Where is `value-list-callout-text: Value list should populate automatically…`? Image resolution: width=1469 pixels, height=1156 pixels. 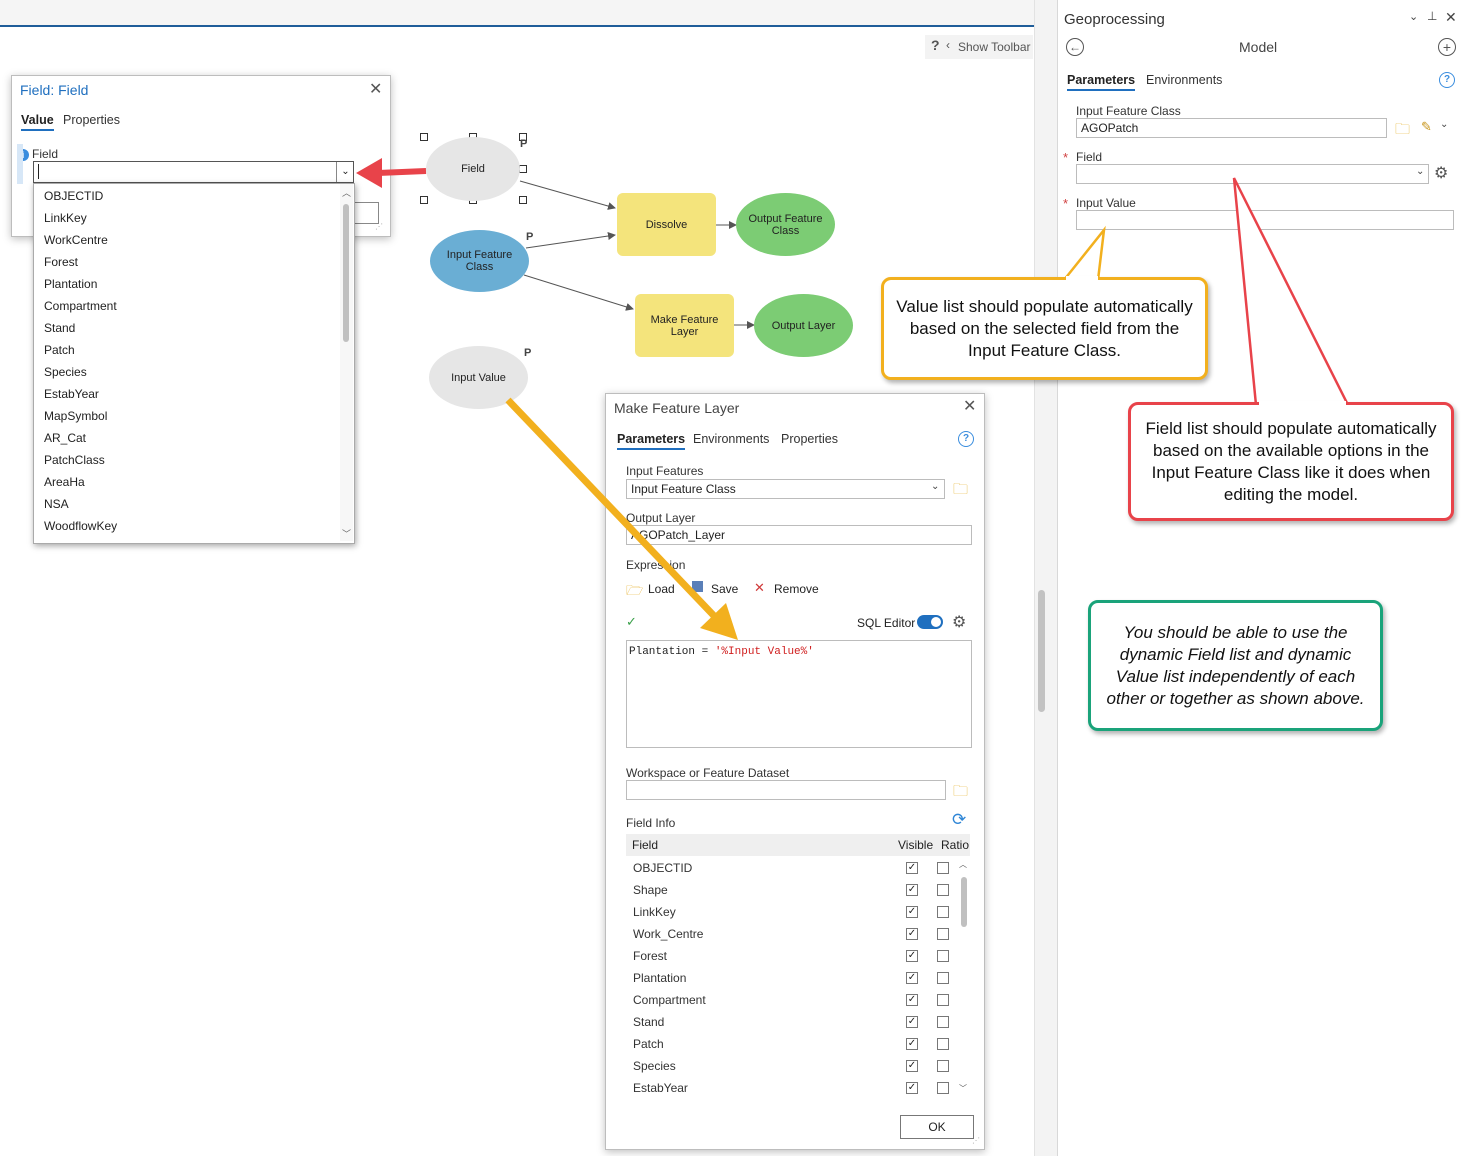 value-list-callout-text: Value list should populate automatically… is located at coordinates (1044, 328).